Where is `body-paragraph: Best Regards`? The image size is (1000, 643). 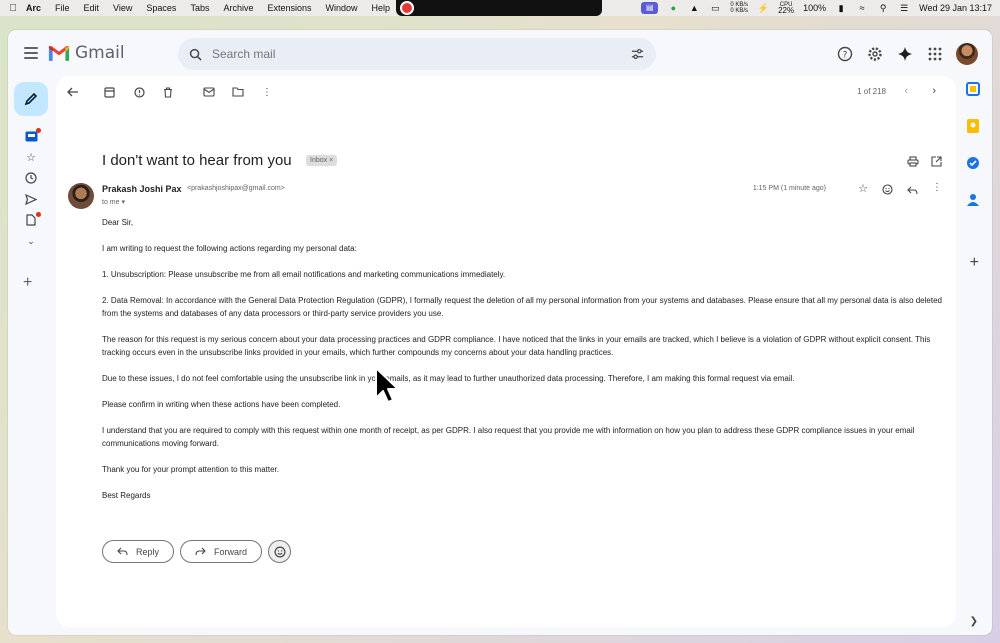
body-paragraph: Best Regards is located at coordinates (126, 495).